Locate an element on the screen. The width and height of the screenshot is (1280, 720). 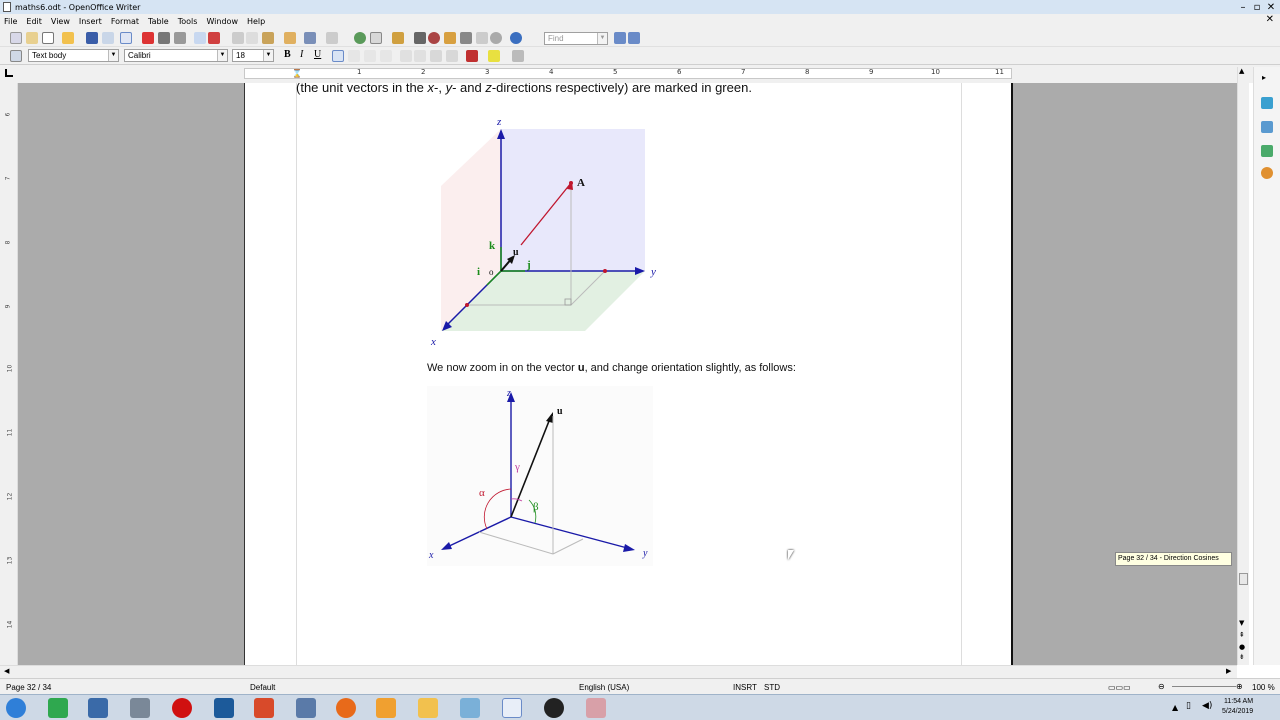
help-icon is located at coordinates (516, 38).